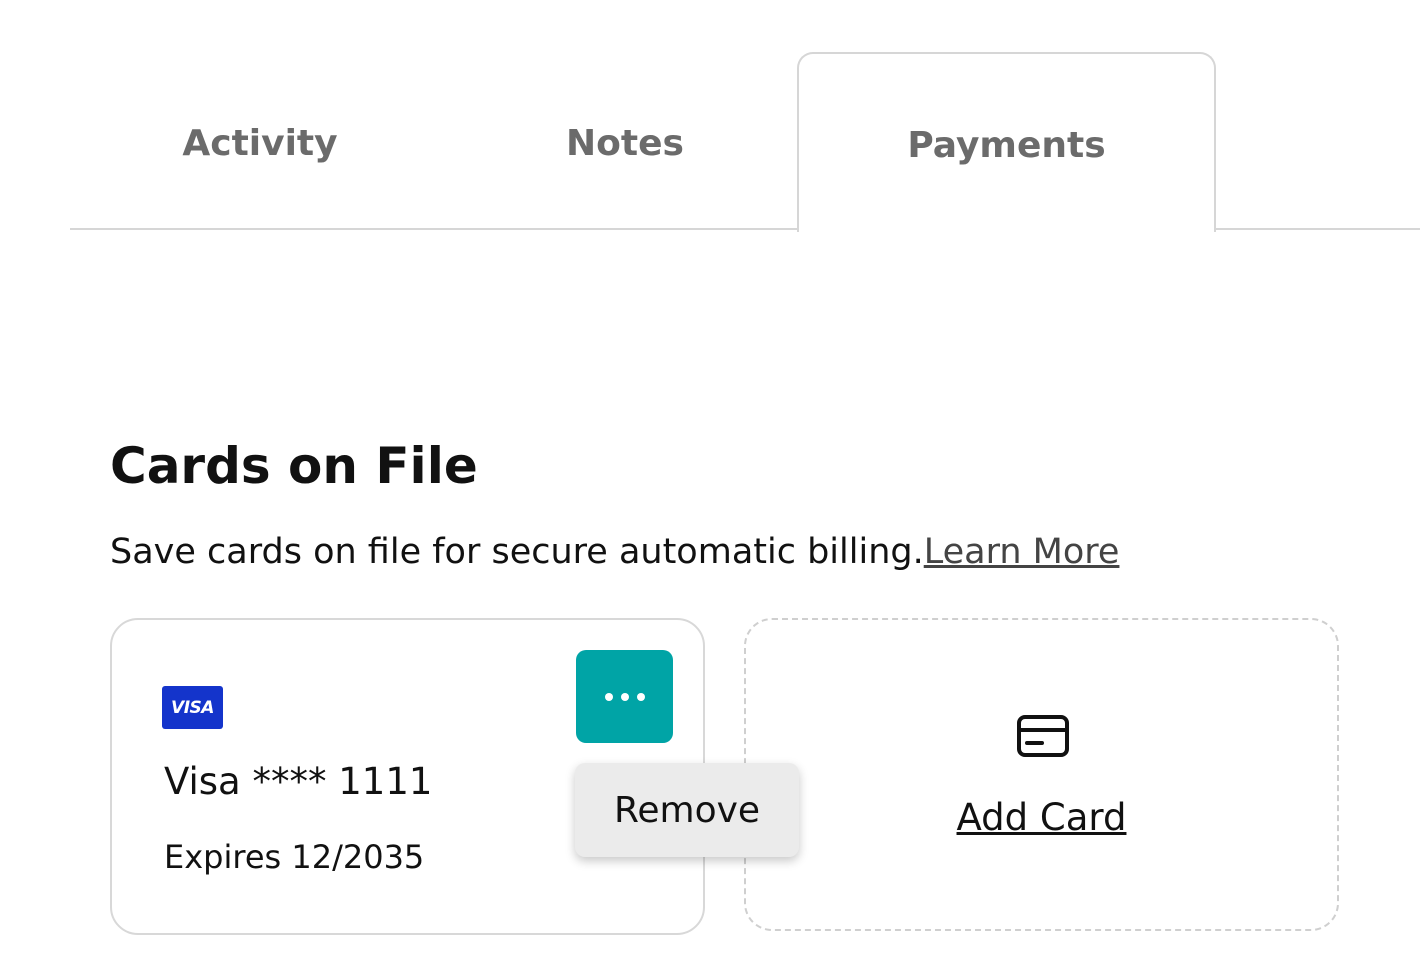 The width and height of the screenshot is (1420, 967). I want to click on tab-notes-label: Notes, so click(625, 143).